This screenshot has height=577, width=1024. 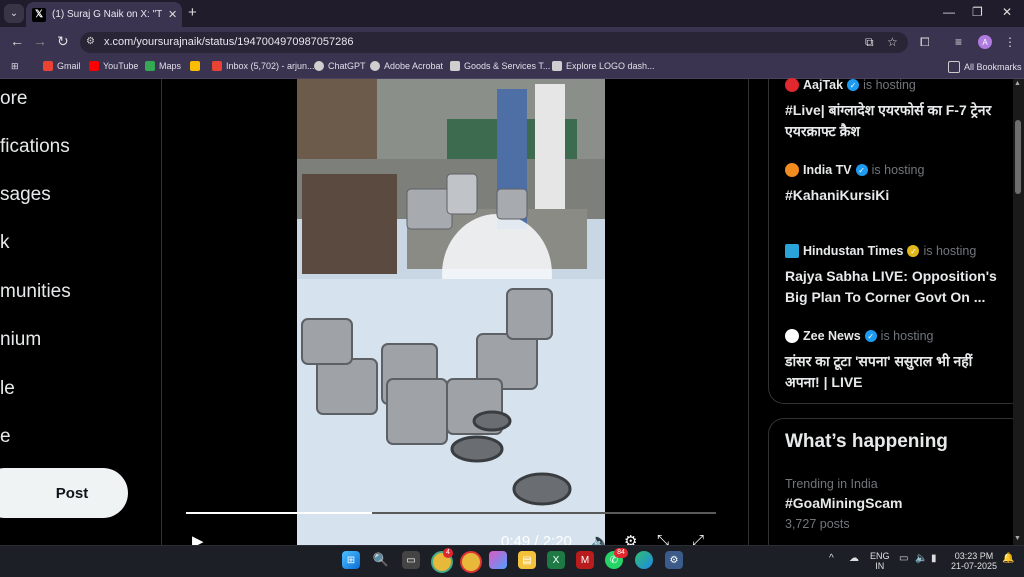 I want to click on verified-gold-badge-icon: ✓, so click(x=913, y=251).